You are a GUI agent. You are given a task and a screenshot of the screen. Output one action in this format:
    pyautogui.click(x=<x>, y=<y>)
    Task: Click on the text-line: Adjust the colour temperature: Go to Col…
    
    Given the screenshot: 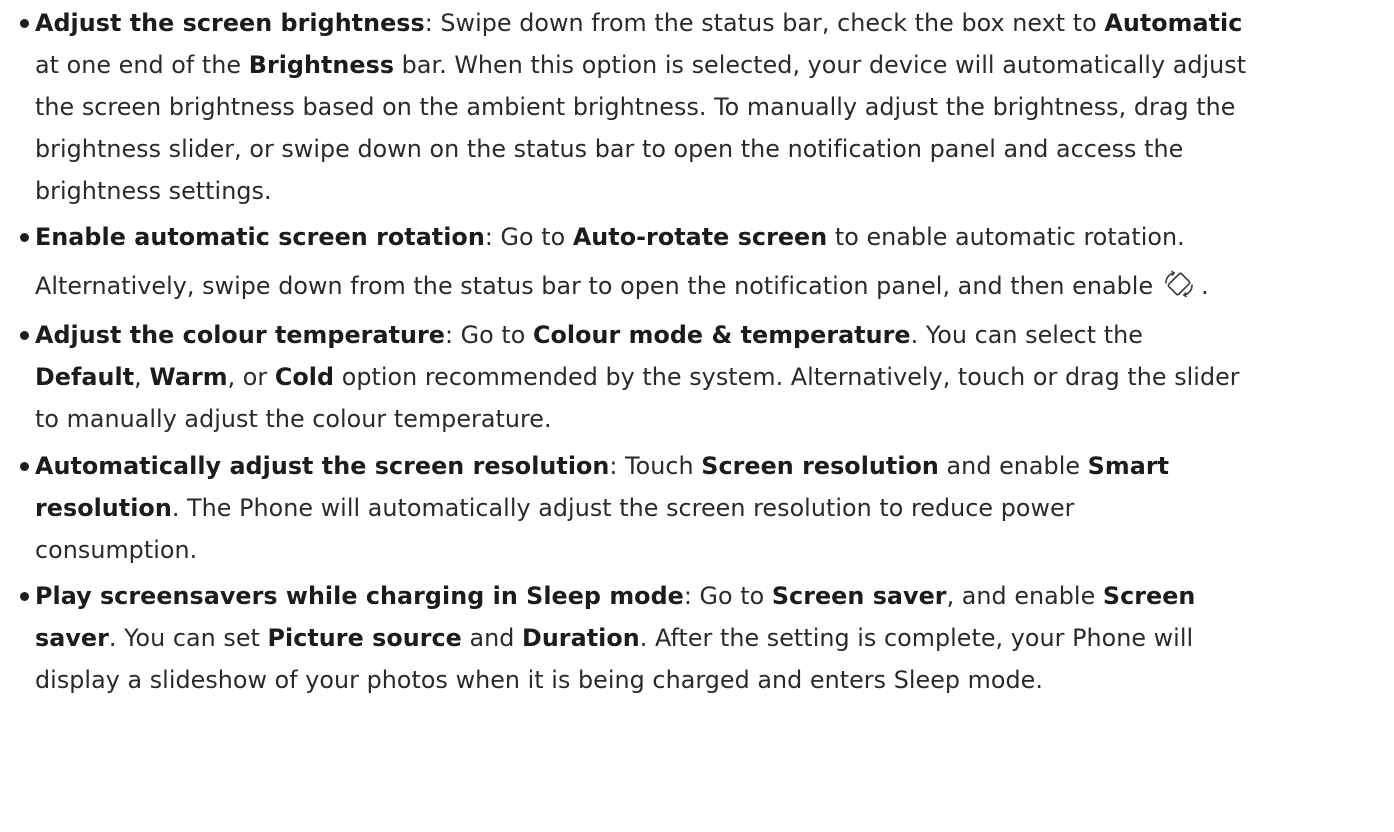 What is the action you would take?
    pyautogui.click(x=589, y=335)
    